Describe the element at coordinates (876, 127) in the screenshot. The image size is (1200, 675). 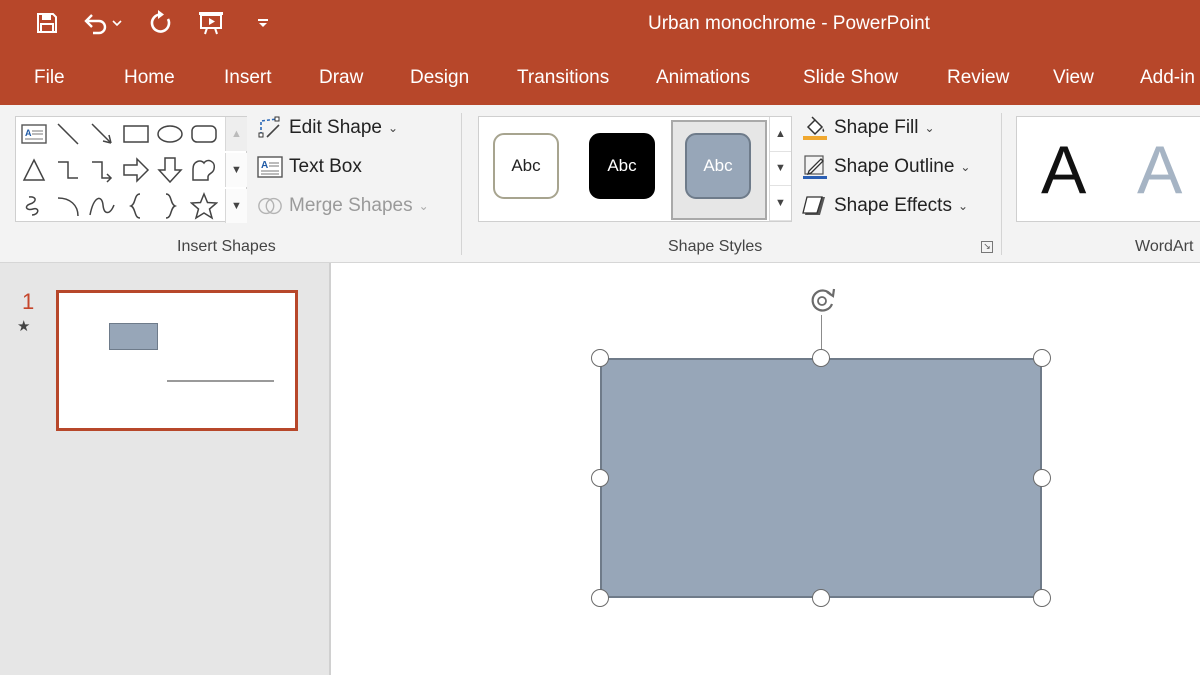
I see `shape-fill-label: Shape Fill` at that location.